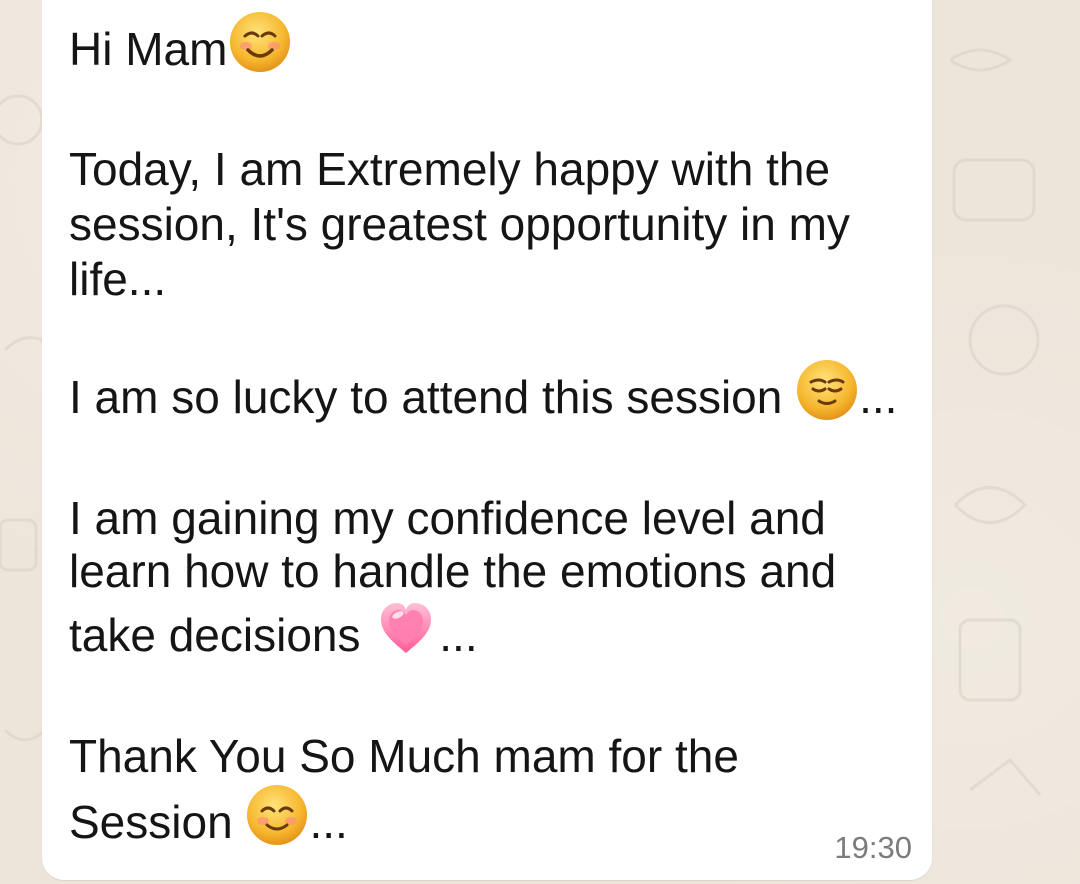  Describe the element at coordinates (450, 169) in the screenshot. I see `message-paragraph-1-line-1: Today, I am Extremely happy with the` at that location.